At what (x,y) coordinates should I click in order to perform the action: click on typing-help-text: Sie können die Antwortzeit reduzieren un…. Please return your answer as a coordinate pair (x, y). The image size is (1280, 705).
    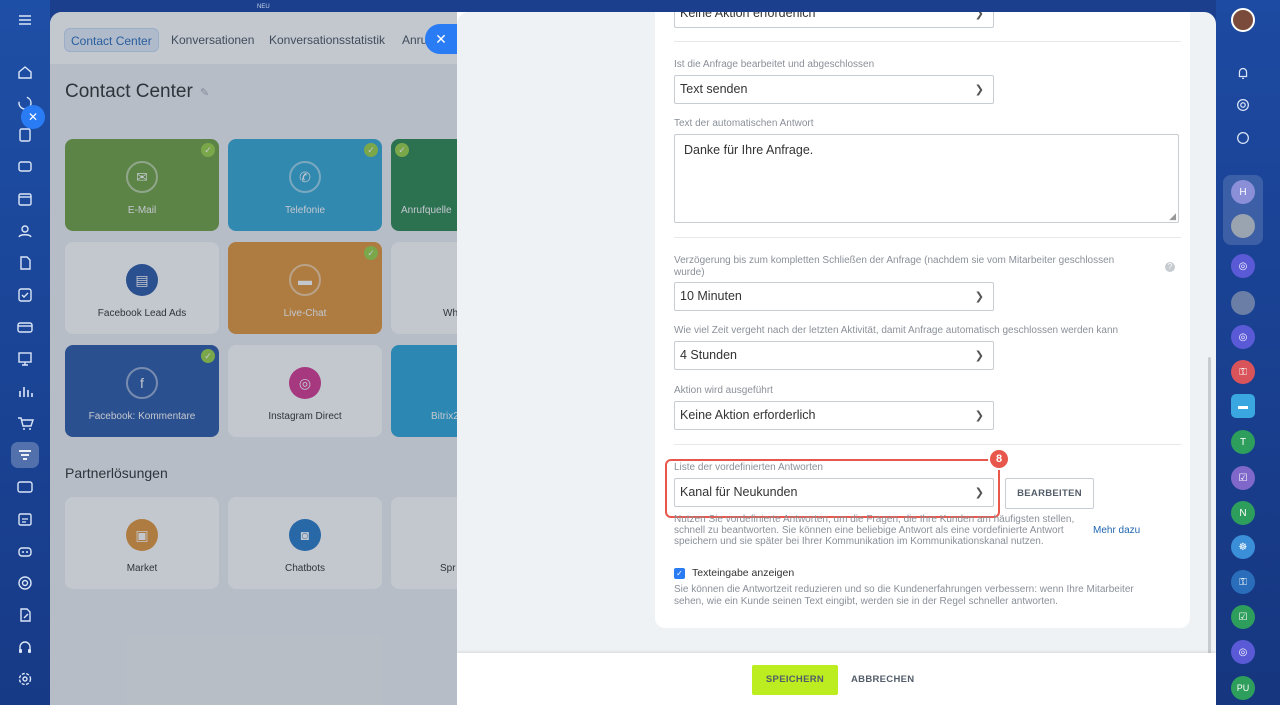
    Looking at the image, I should click on (904, 595).